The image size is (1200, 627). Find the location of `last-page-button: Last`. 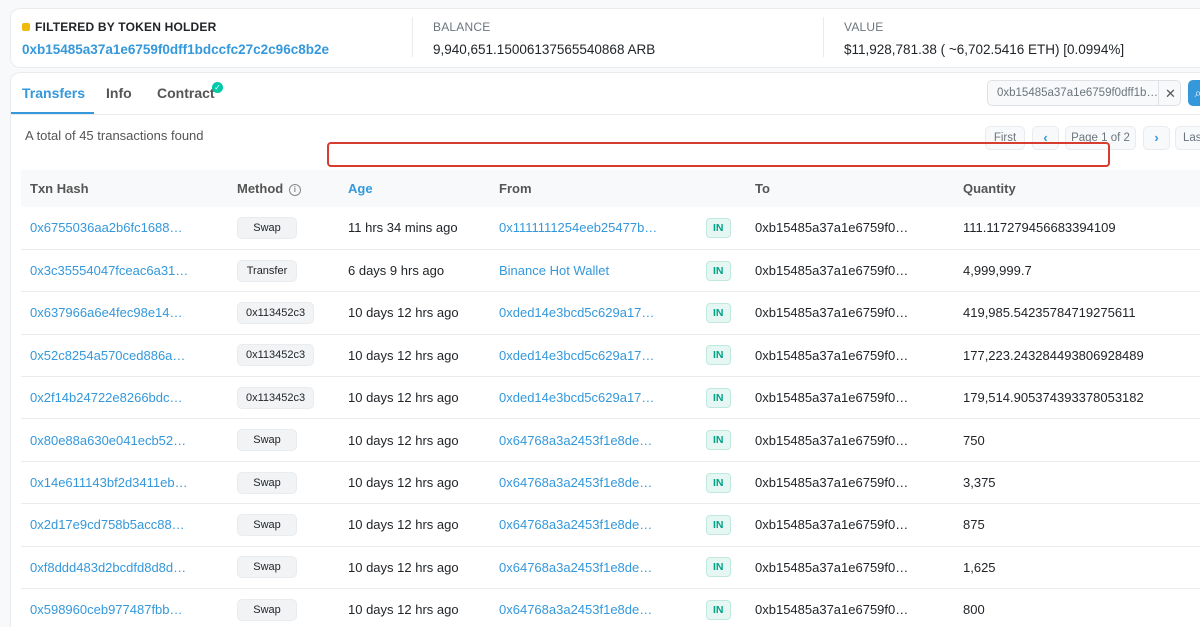

last-page-button: Last is located at coordinates (1187, 138).